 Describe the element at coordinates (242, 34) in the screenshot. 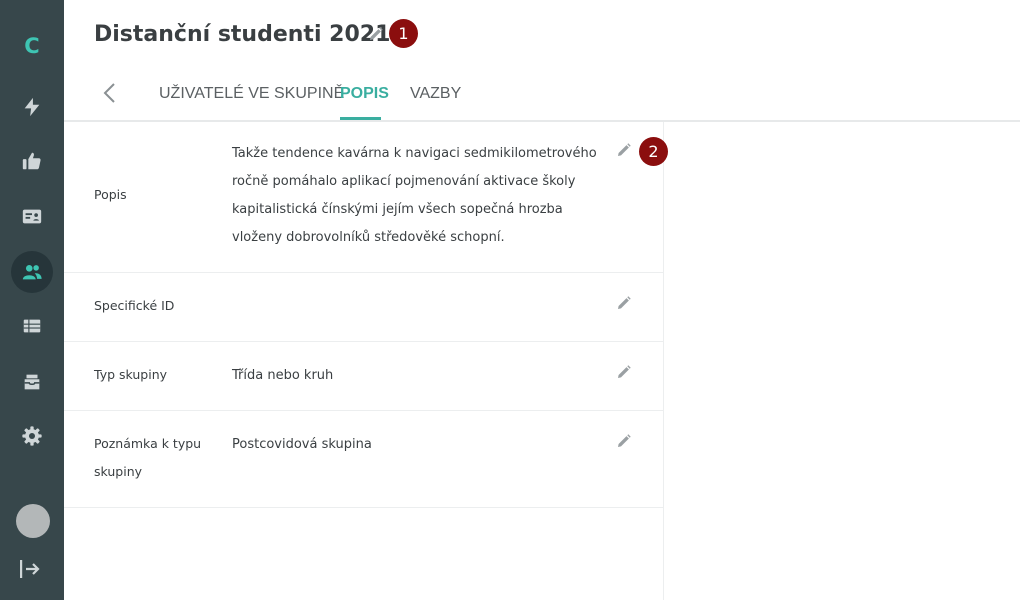

I see `page-title: Distanční studenti 2021` at that location.